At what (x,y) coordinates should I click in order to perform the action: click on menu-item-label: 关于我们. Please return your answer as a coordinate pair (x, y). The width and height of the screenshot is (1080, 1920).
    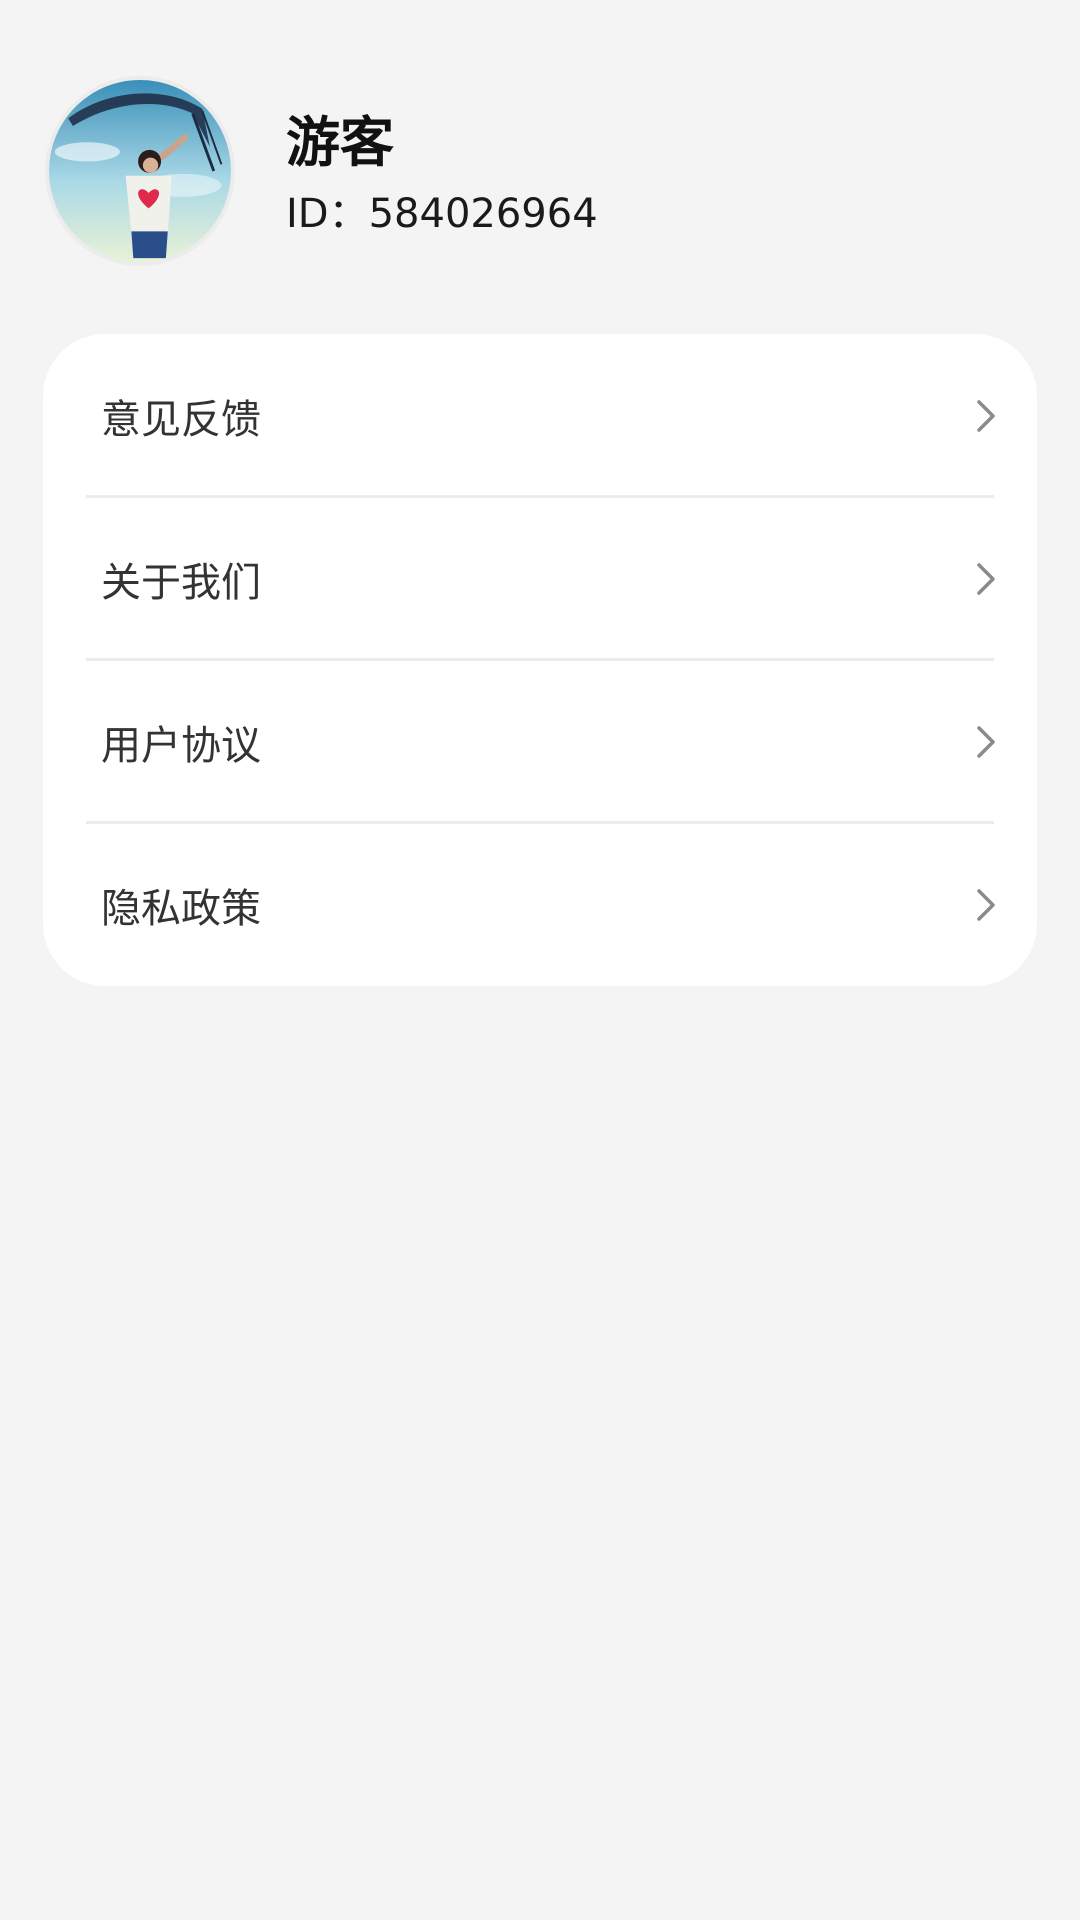
    Looking at the image, I should click on (181, 582).